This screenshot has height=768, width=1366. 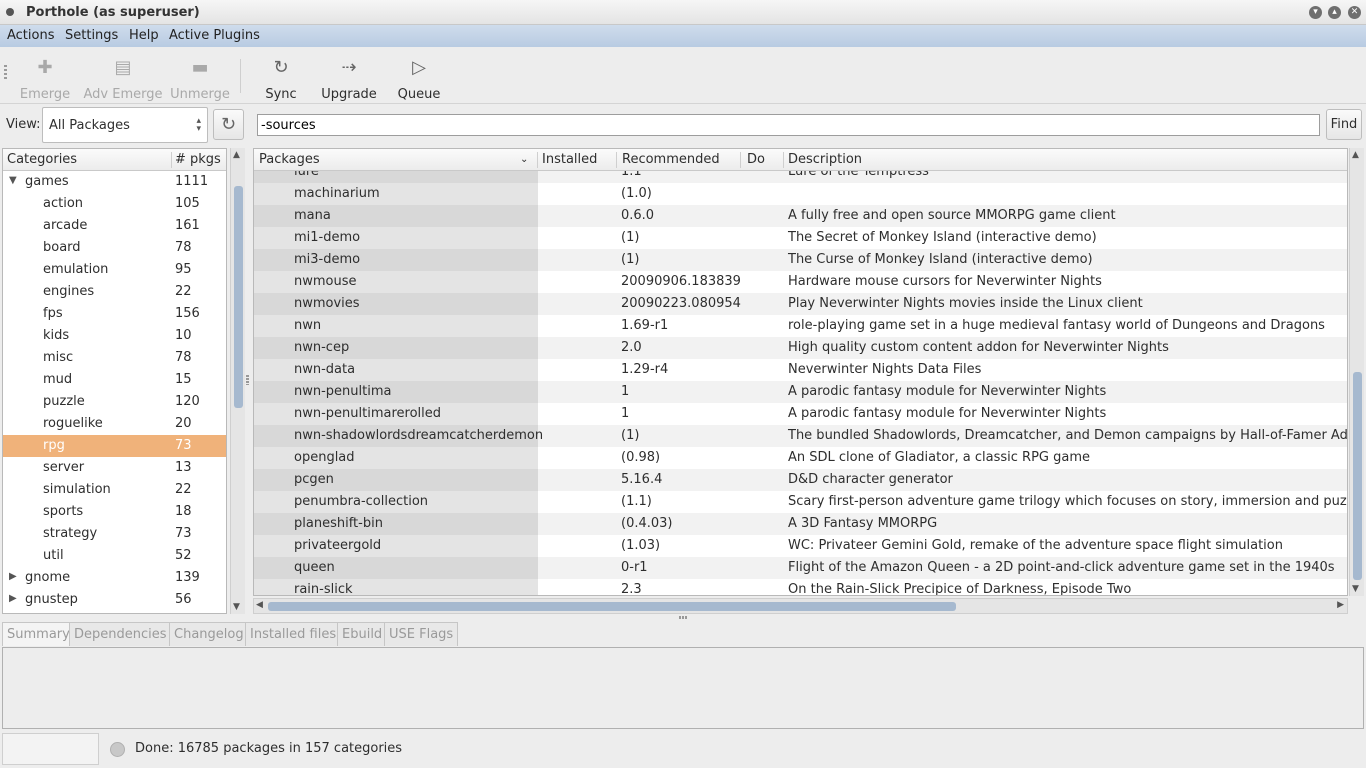 I want to click on category-row: arcade 161, so click(x=114, y=226).